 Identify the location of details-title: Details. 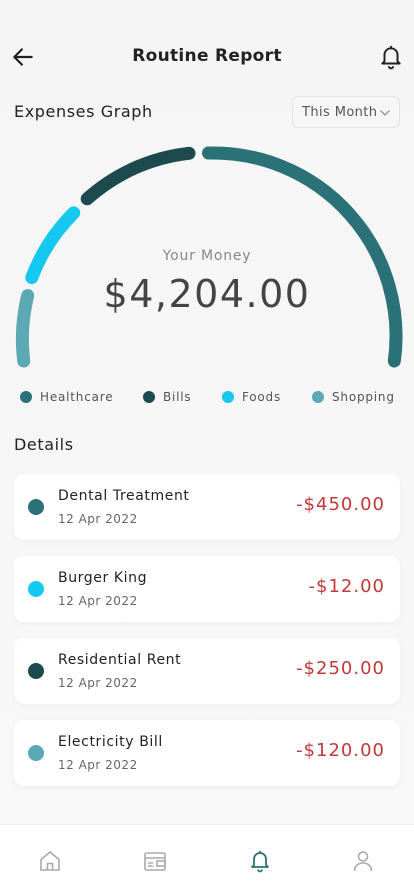
(44, 444).